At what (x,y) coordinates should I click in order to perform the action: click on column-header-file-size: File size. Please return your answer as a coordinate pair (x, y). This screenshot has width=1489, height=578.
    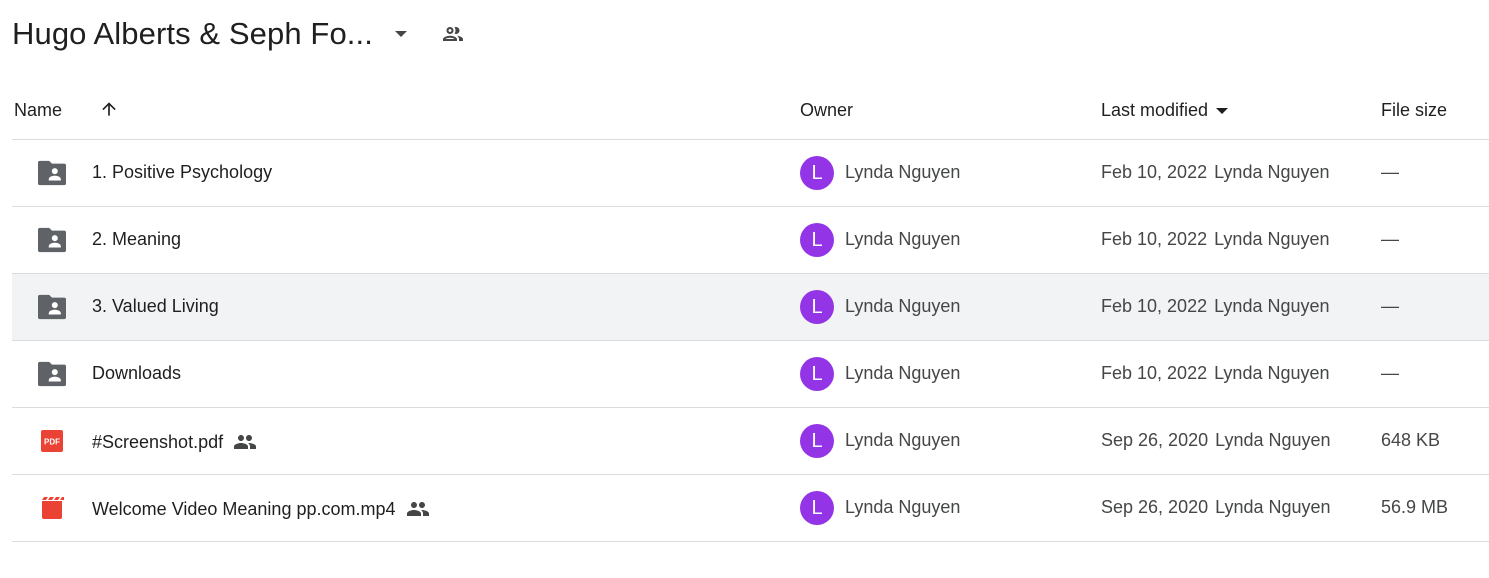
    Looking at the image, I should click on (1414, 110).